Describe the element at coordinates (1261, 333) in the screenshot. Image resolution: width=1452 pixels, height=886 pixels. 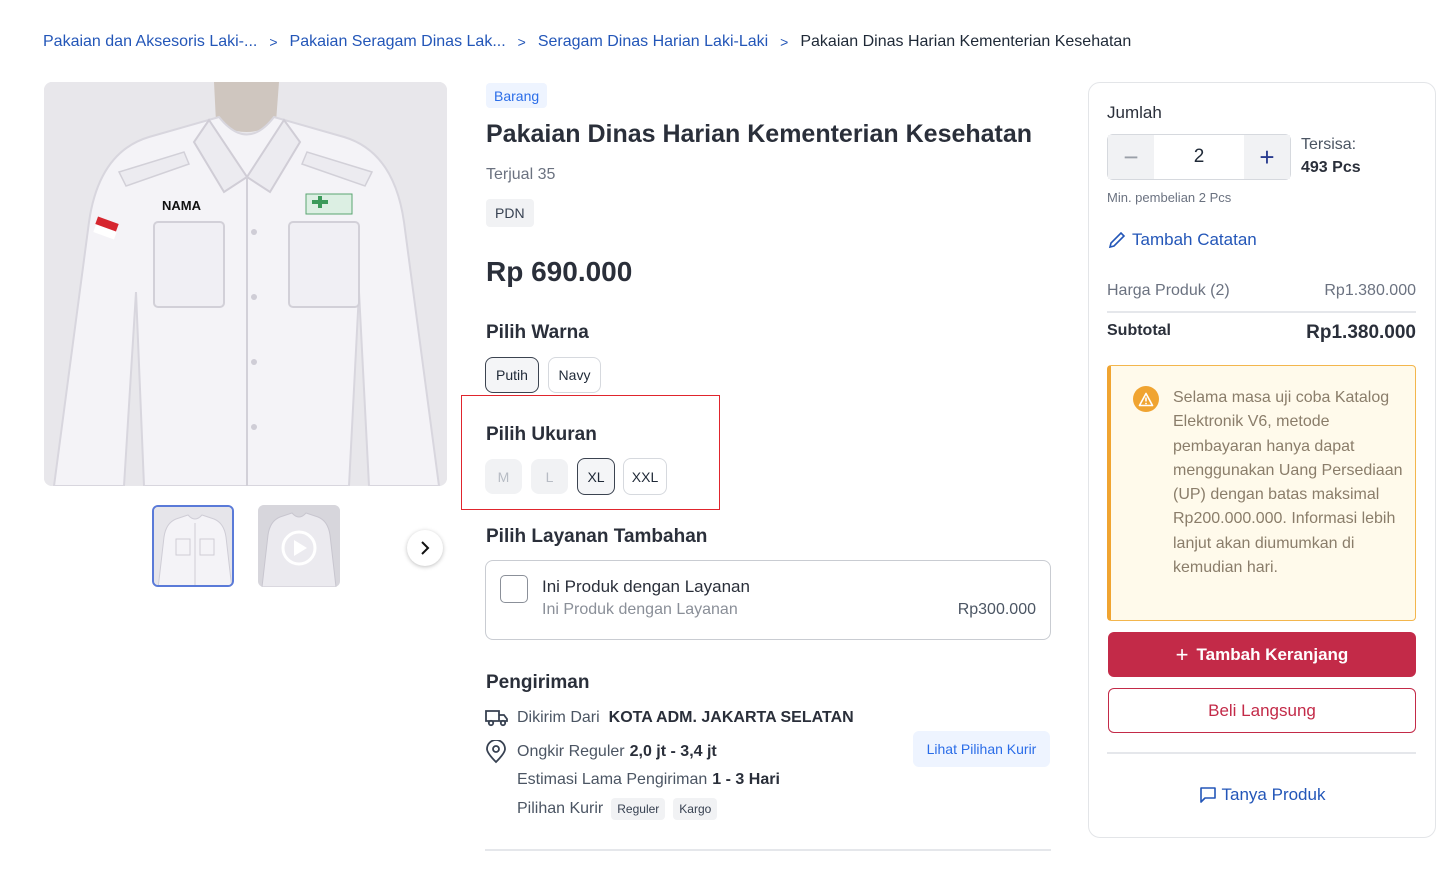
I see `subtotal-row: Subtotal Rp1.380.000` at that location.